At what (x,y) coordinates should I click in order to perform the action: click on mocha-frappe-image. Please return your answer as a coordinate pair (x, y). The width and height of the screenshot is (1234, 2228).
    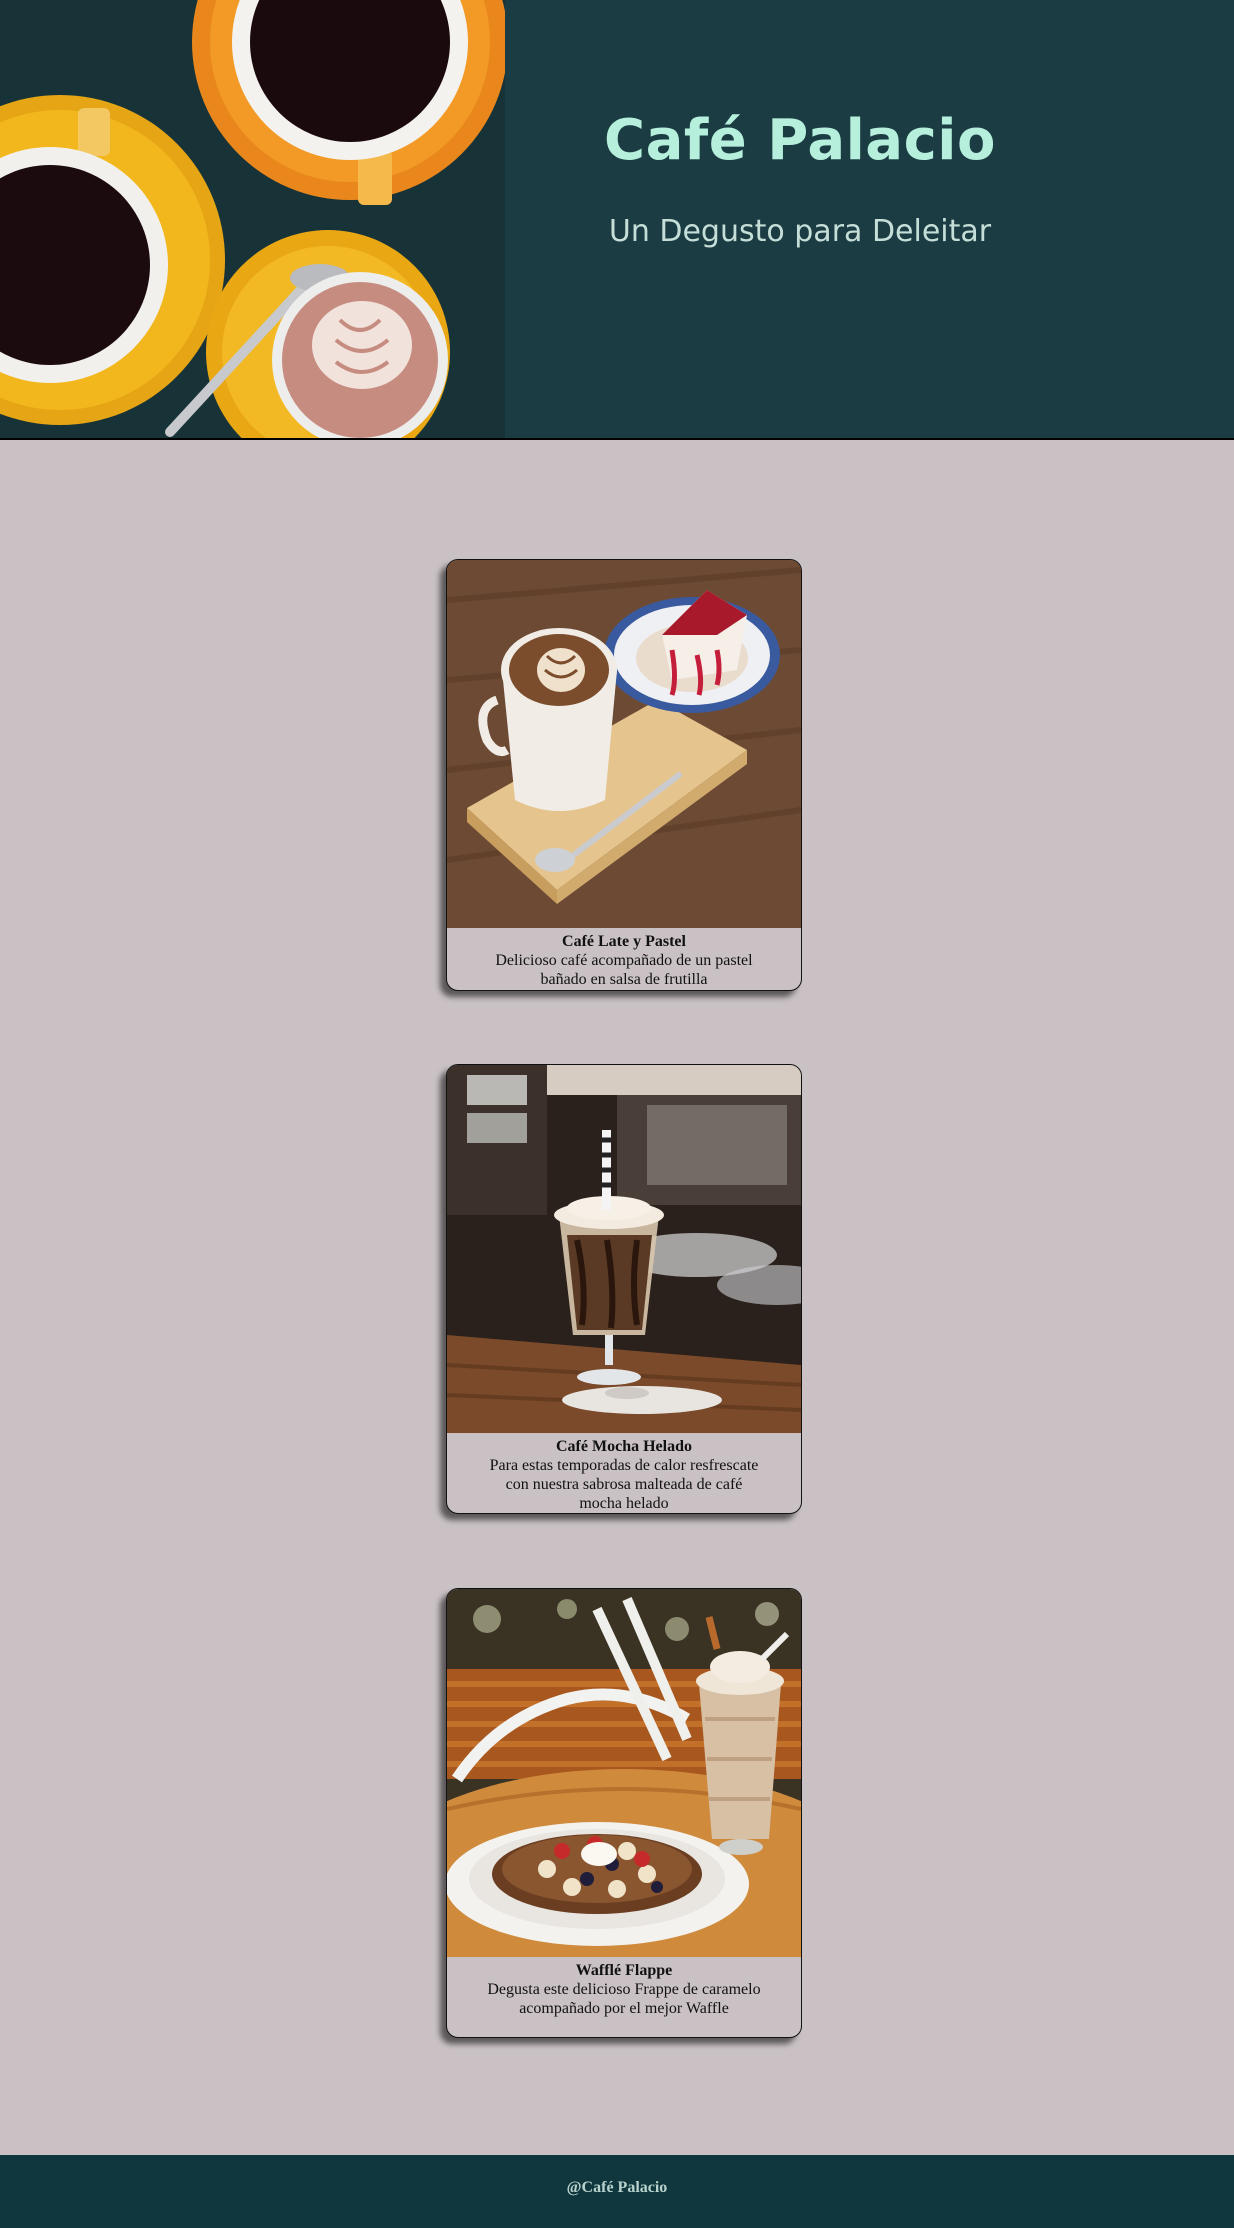
    Looking at the image, I should click on (624, 1249).